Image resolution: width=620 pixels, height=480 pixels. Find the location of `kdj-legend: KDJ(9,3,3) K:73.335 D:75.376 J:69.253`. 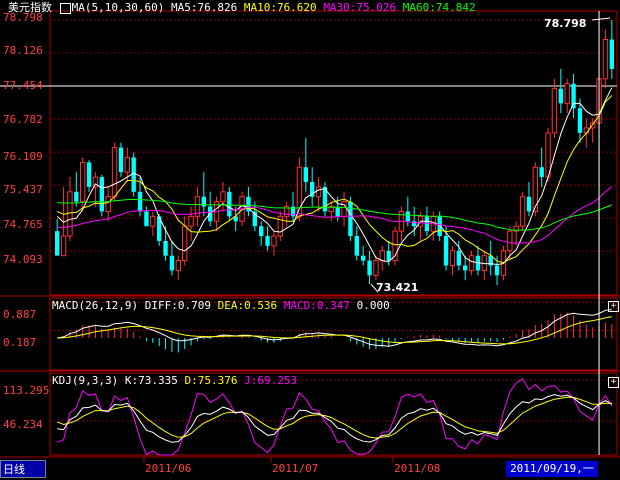

kdj-legend: KDJ(9,3,3) K:73.335 D:75.376 J:69.253 is located at coordinates (174, 381).